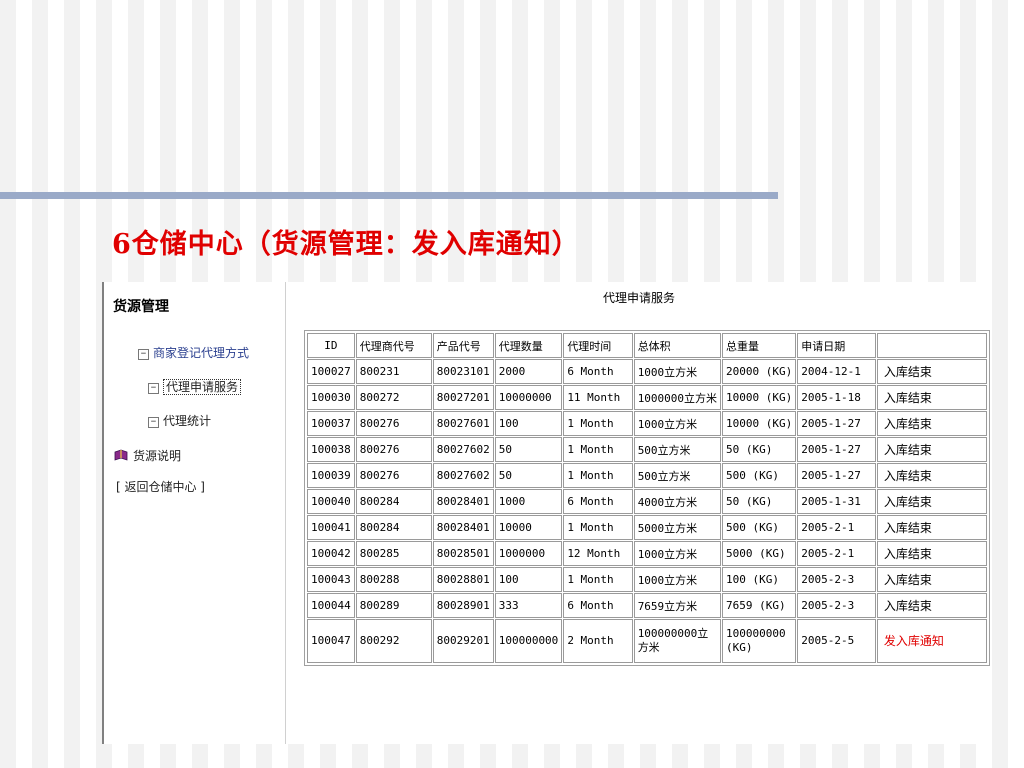 This screenshot has height=768, width=1024. Describe the element at coordinates (331, 397) in the screenshot. I see `cell-id: 100030` at that location.